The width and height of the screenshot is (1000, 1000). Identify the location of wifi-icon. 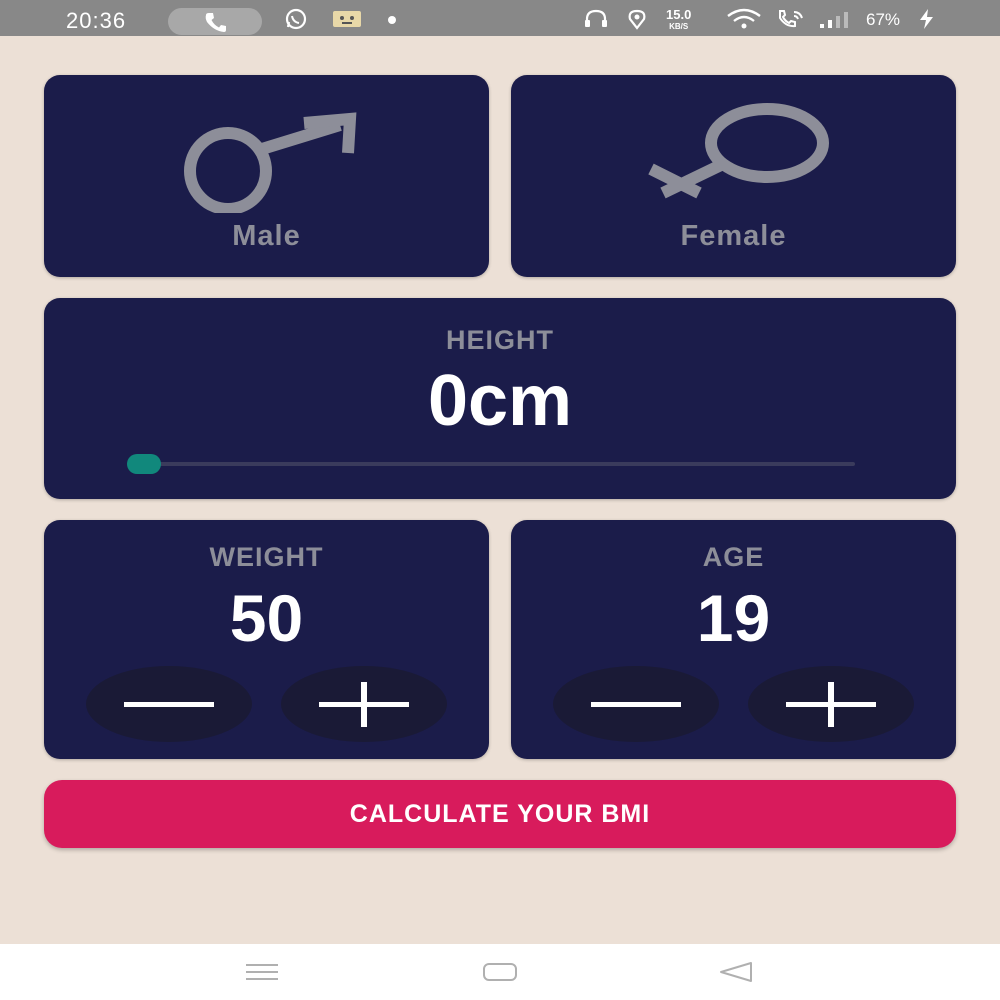
(744, 18).